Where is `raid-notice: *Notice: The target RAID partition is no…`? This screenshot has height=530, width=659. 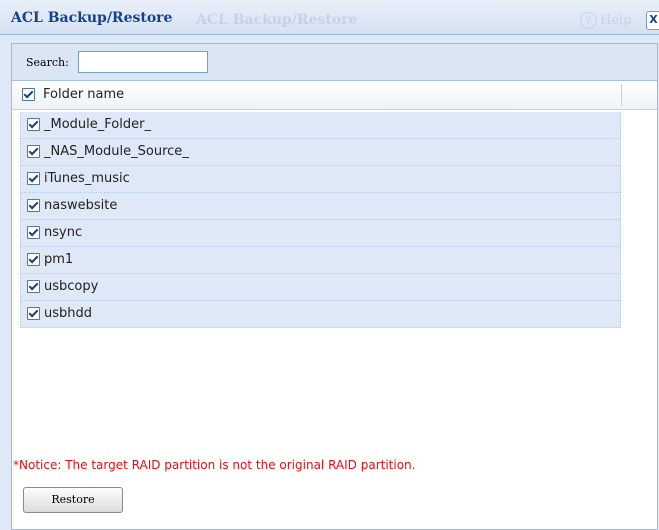 raid-notice: *Notice: The target RAID partition is no… is located at coordinates (214, 465).